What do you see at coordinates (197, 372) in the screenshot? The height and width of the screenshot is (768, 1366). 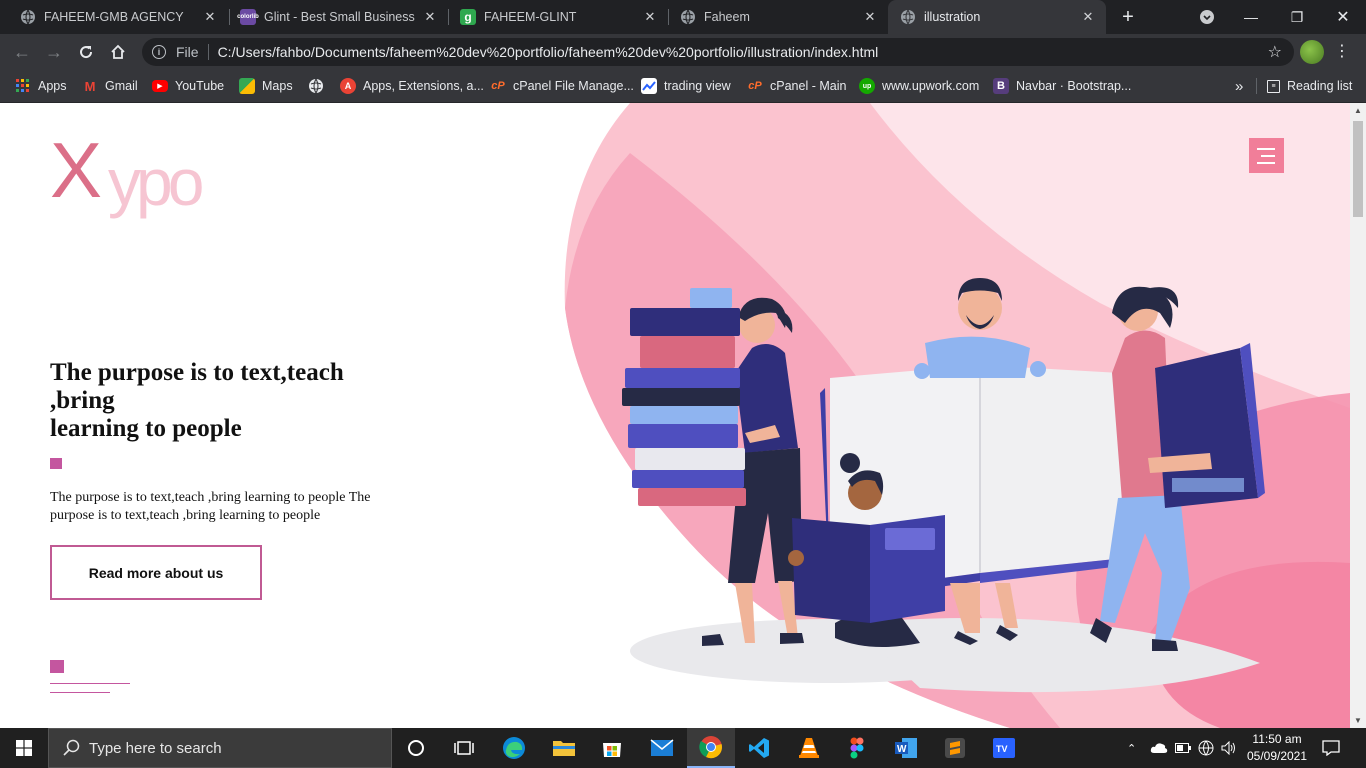 I see `hero-title-line: The purpose is to text,teach` at bounding box center [197, 372].